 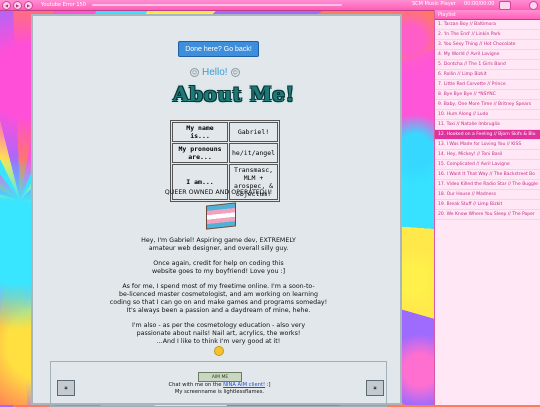 What do you see at coordinates (196, 385) in the screenshot?
I see `aim-chat-prefix: Chat with me on the` at bounding box center [196, 385].